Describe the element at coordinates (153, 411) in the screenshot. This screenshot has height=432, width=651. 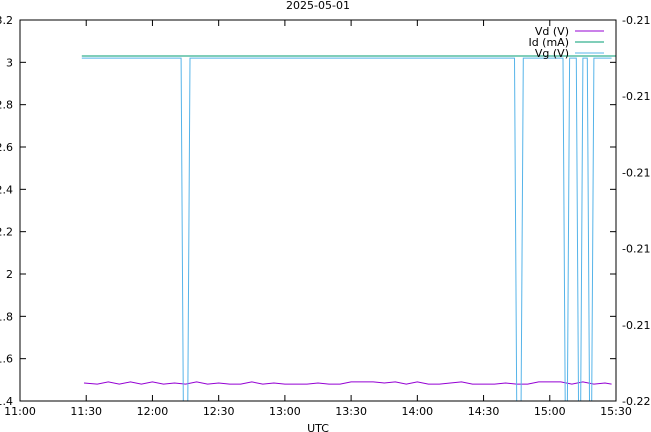
I see `x-tick-label: 12:00` at that location.